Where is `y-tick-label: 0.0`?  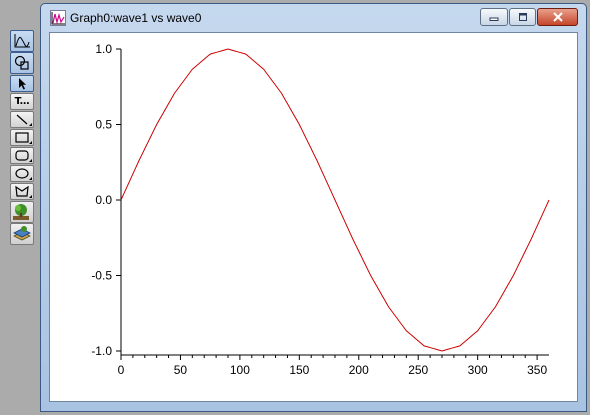 y-tick-label: 0.0 is located at coordinates (103, 200).